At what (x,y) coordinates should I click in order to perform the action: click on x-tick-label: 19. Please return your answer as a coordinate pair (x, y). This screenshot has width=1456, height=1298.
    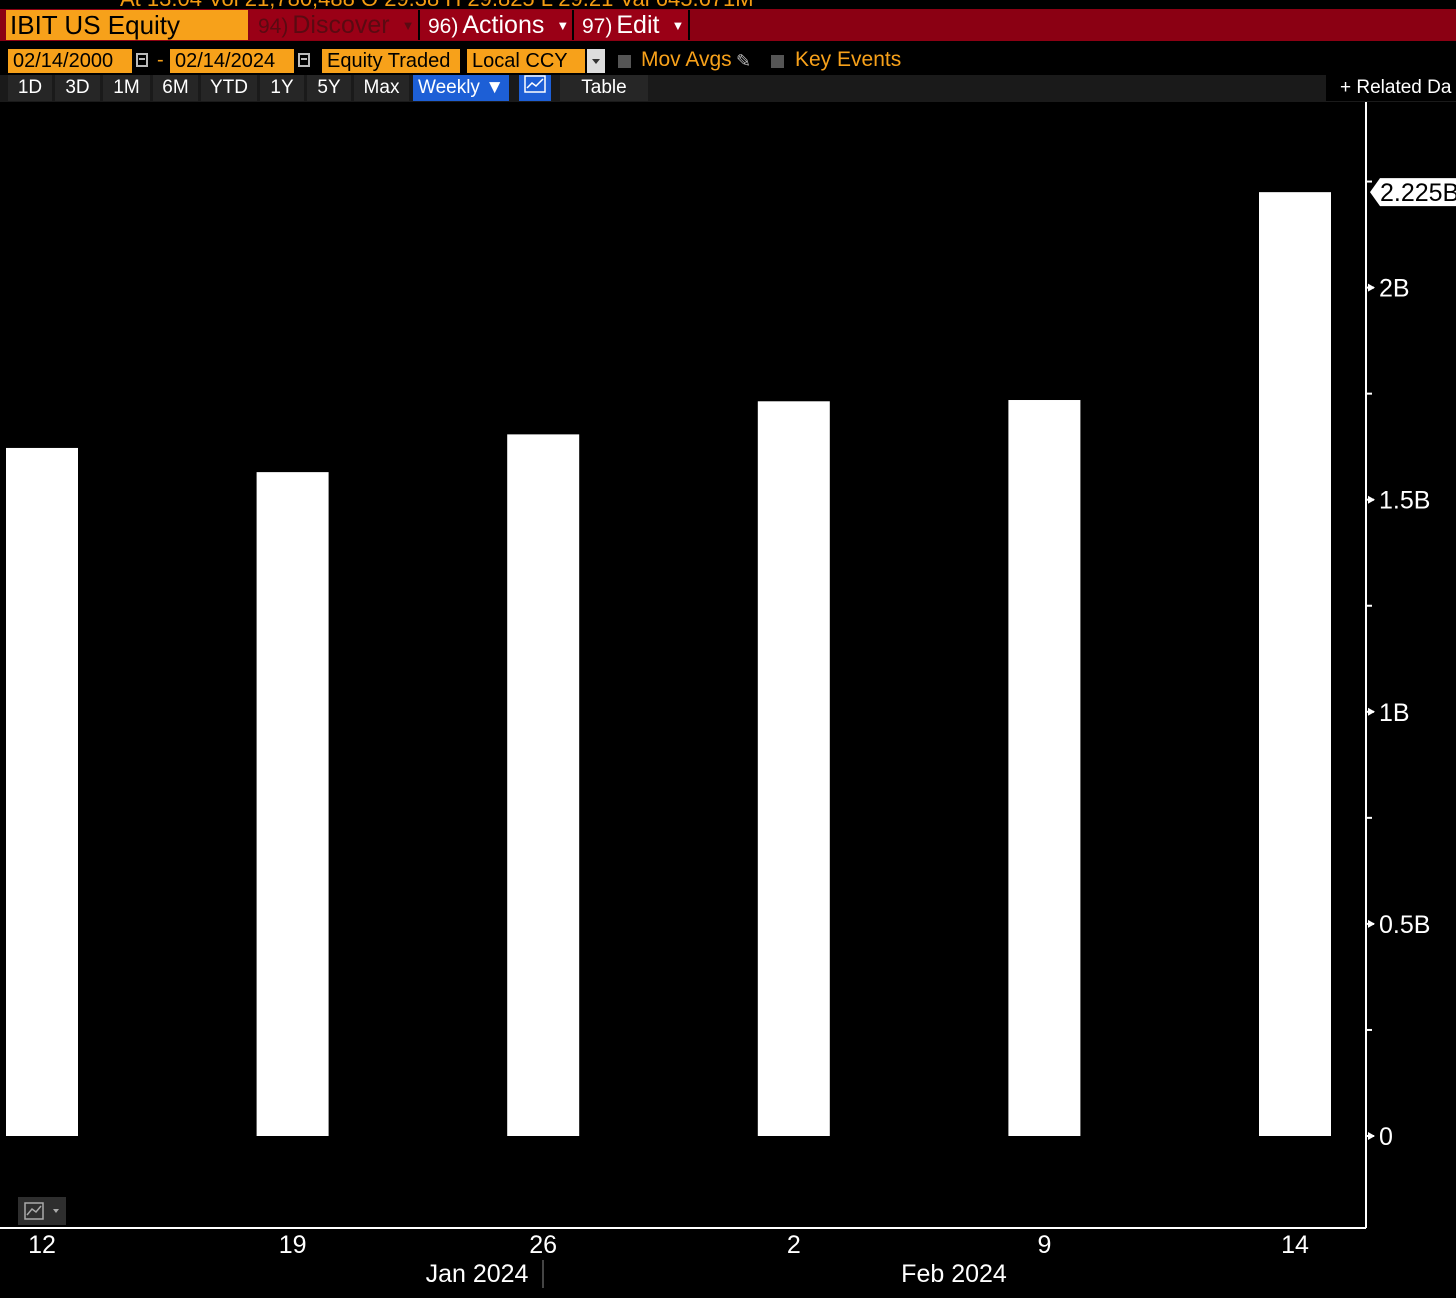
    Looking at the image, I should click on (293, 1245).